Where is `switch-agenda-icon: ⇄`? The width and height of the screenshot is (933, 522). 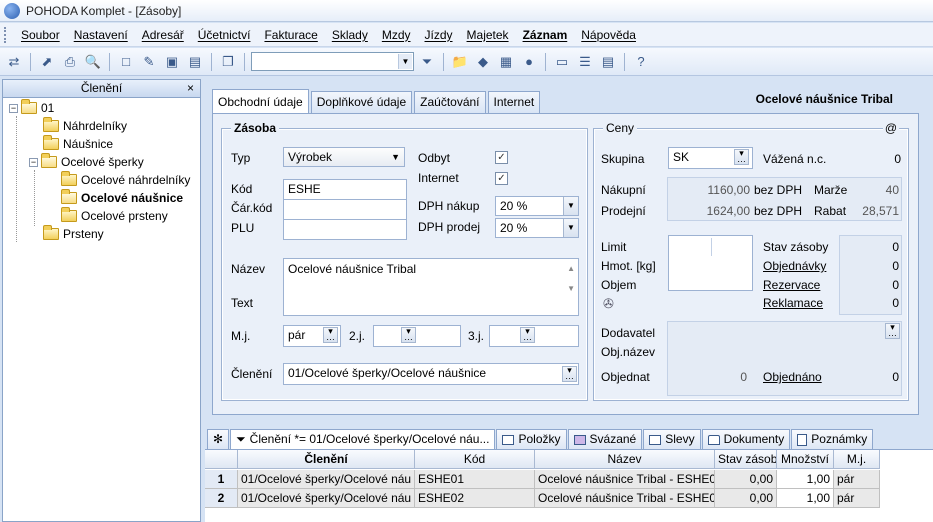 switch-agenda-icon: ⇄ is located at coordinates (14, 62).